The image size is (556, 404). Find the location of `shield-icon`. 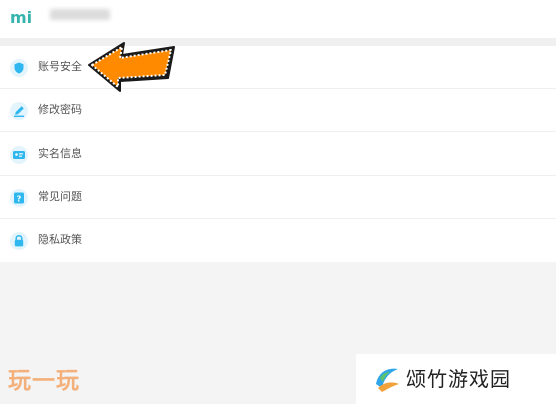

shield-icon is located at coordinates (19, 68).